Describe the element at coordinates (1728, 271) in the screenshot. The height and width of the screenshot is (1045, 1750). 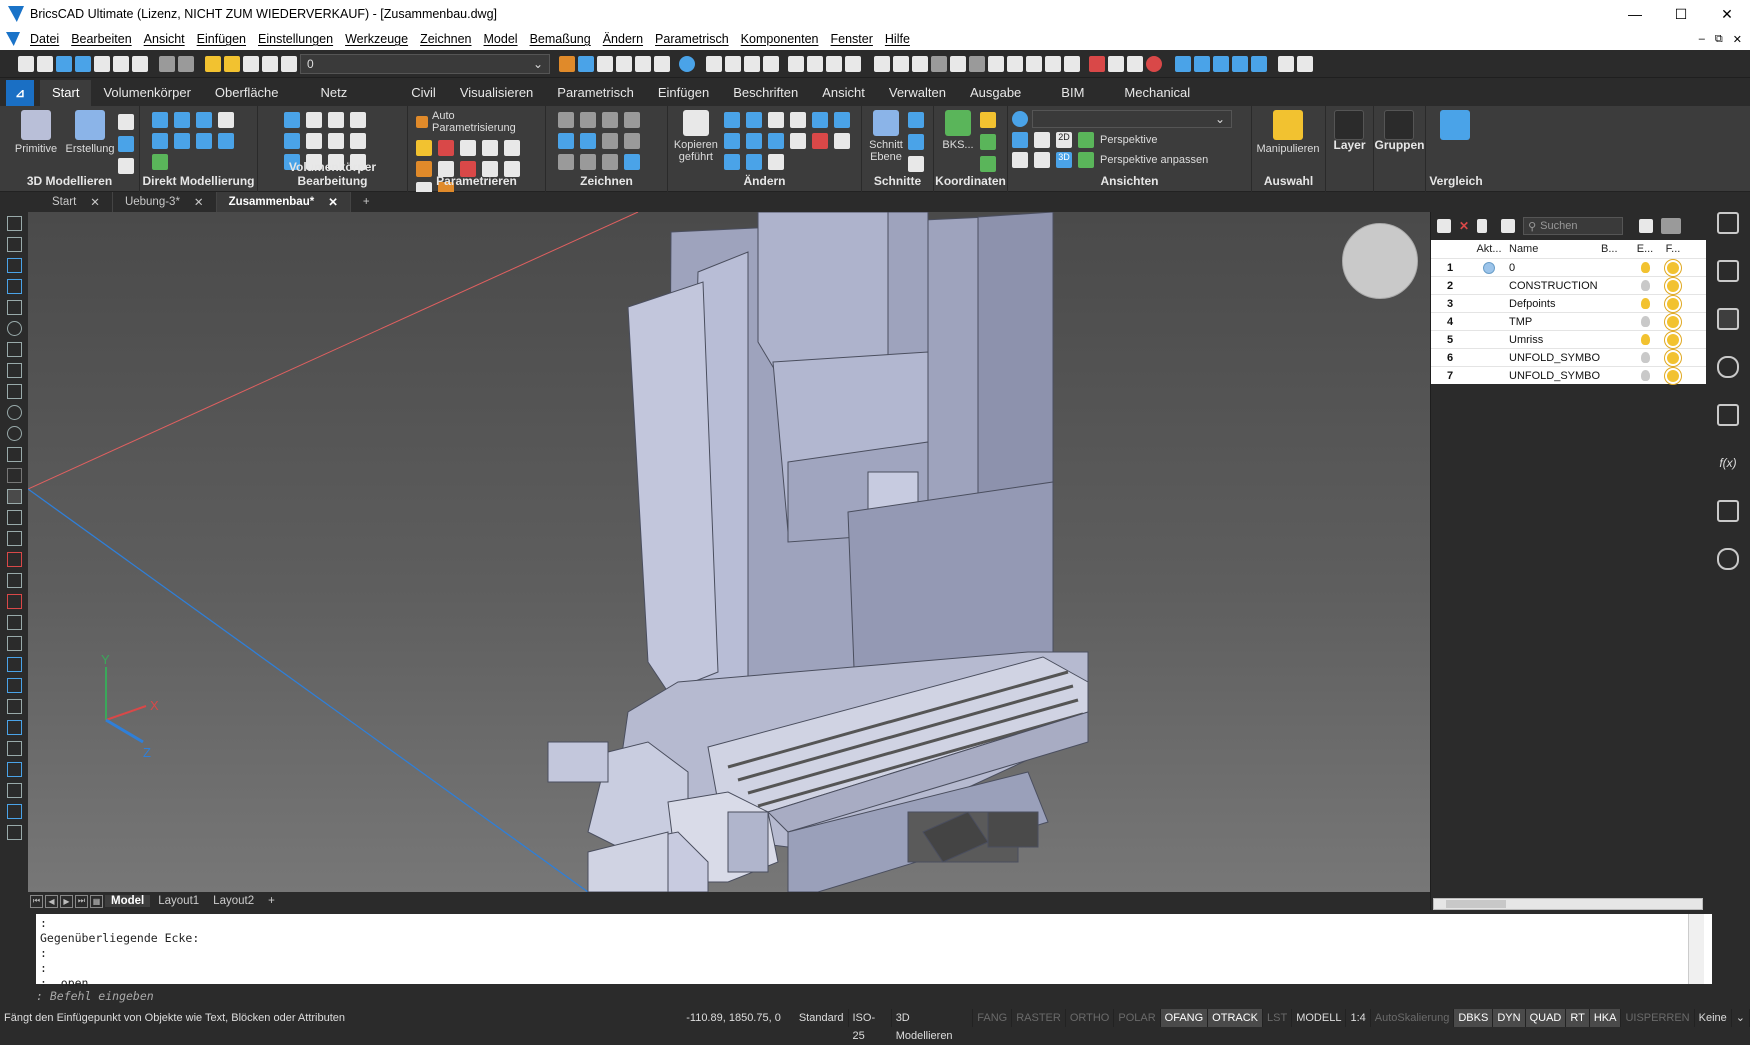
I see `settings-sliders-icon` at that location.